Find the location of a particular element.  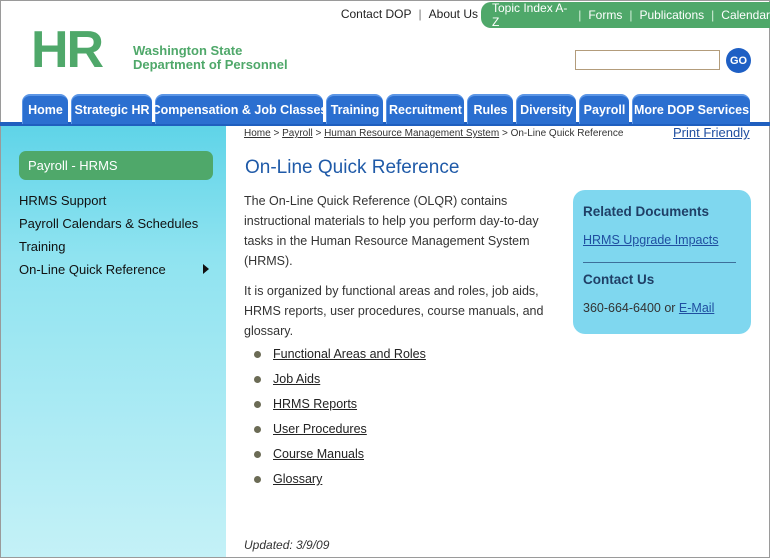

user-procedures-link: User Procedures is located at coordinates (320, 429).